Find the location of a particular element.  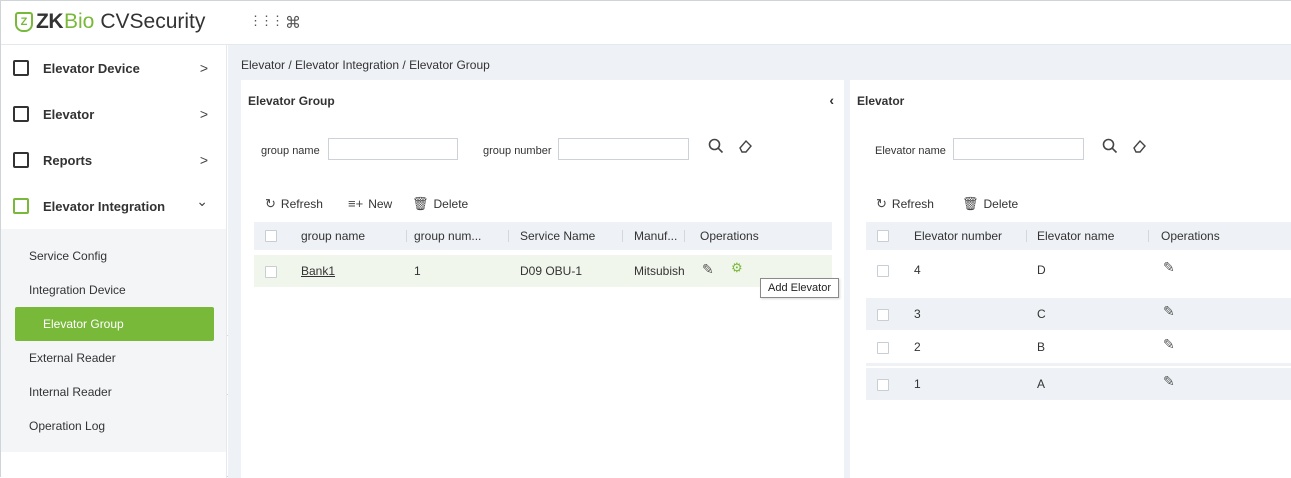

new-button: ≡+ New is located at coordinates (370, 203).